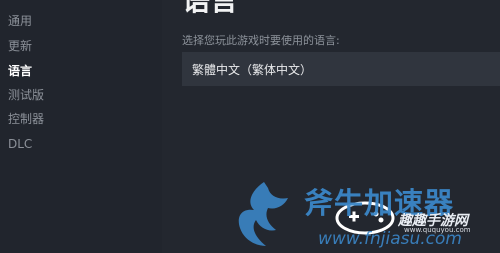 Image resolution: width=500 pixels, height=253 pixels. I want to click on sidebar-item-controller: 控制器, so click(26, 119).